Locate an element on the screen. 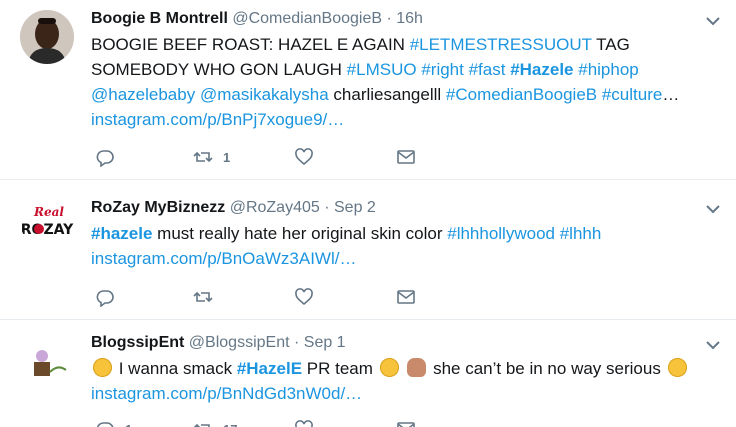 The image size is (736, 427). hashtag-link: #ComedianBoogieB is located at coordinates (521, 94).